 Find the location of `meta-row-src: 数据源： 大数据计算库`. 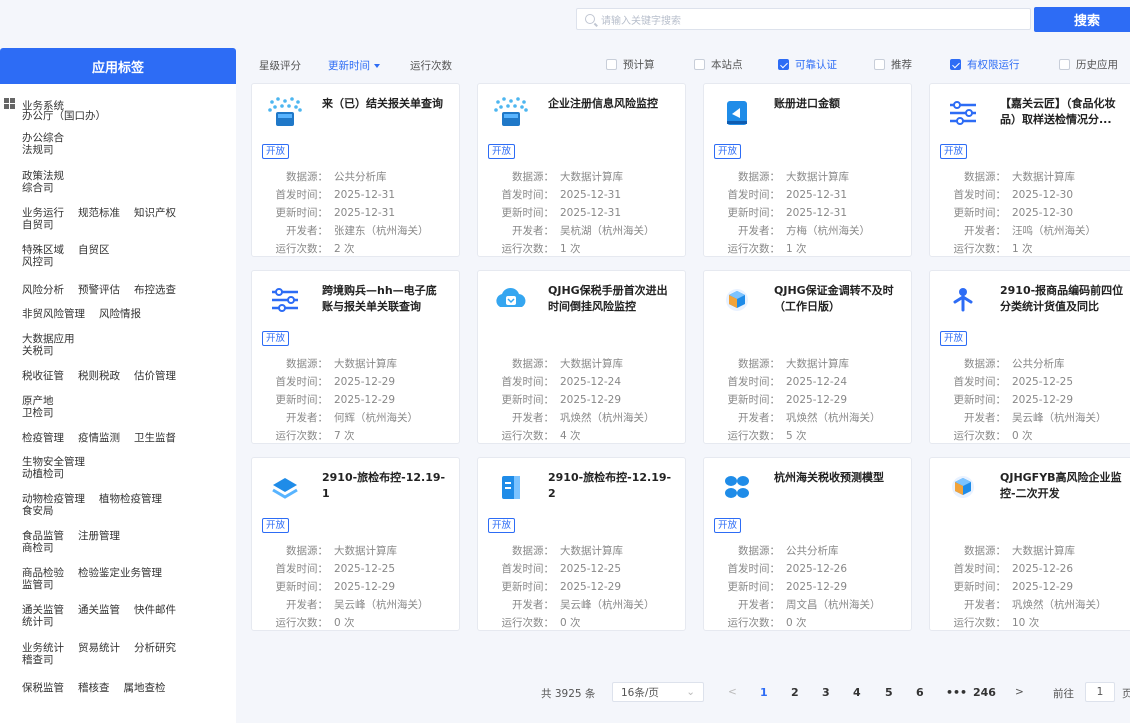

meta-row-src: 数据源： 大数据计算库 is located at coordinates (571, 364).